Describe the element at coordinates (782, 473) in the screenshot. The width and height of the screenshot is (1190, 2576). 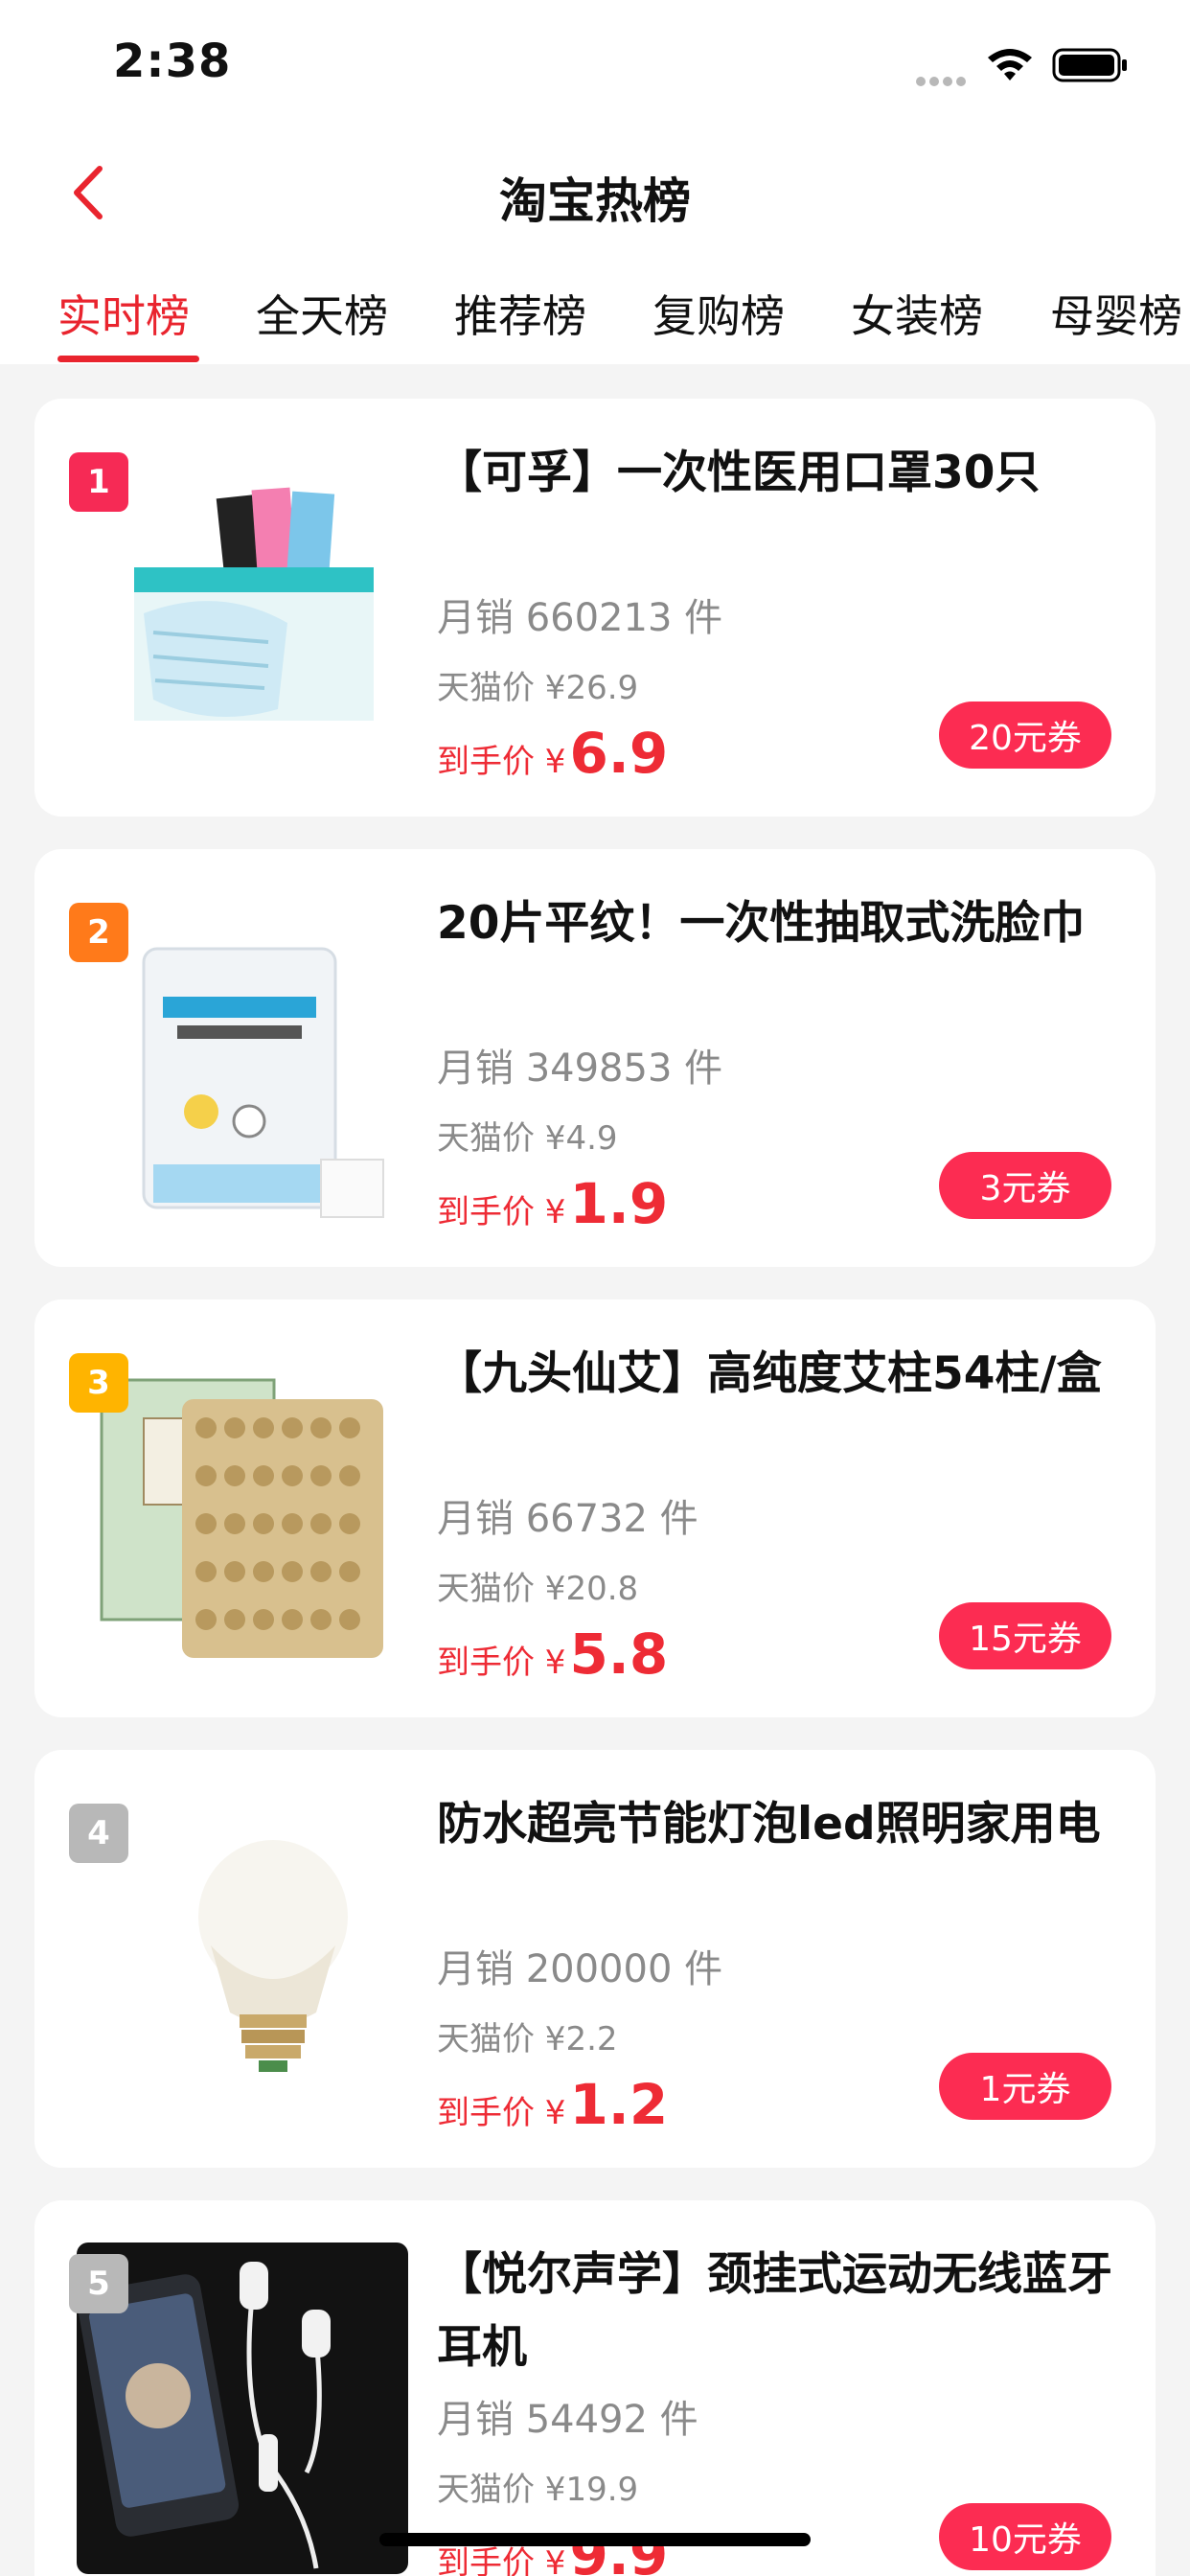
I see `product-title: 【可孚】一次性医用口罩30只` at that location.